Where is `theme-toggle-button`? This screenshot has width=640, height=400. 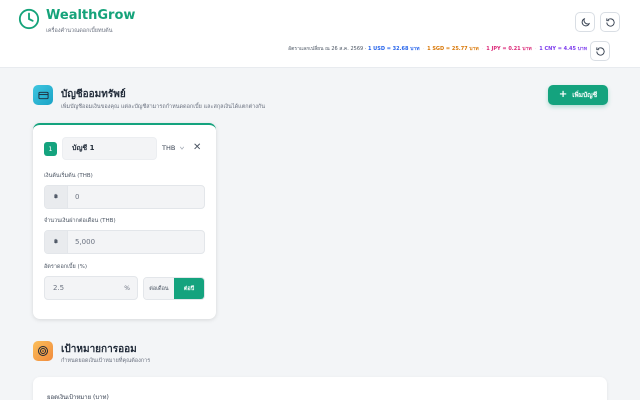 theme-toggle-button is located at coordinates (585, 22).